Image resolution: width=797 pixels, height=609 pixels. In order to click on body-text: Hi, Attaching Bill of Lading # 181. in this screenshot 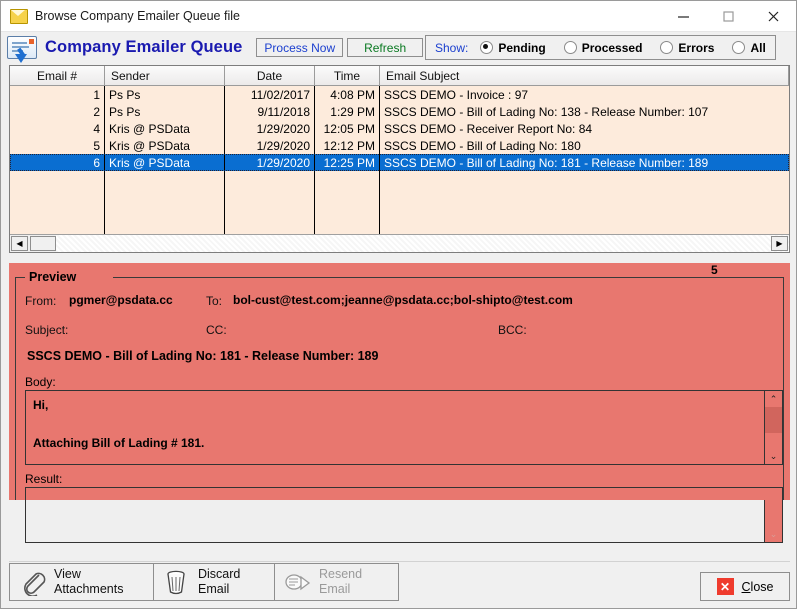, I will do `click(119, 424)`.